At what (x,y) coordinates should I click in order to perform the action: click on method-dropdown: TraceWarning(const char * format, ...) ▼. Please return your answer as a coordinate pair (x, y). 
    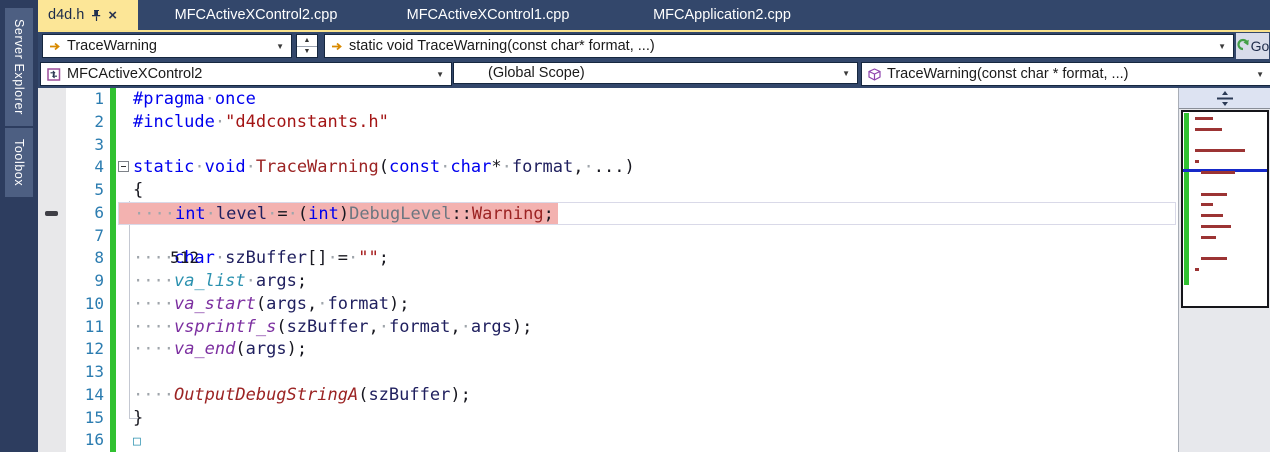
    Looking at the image, I should click on (1065, 74).